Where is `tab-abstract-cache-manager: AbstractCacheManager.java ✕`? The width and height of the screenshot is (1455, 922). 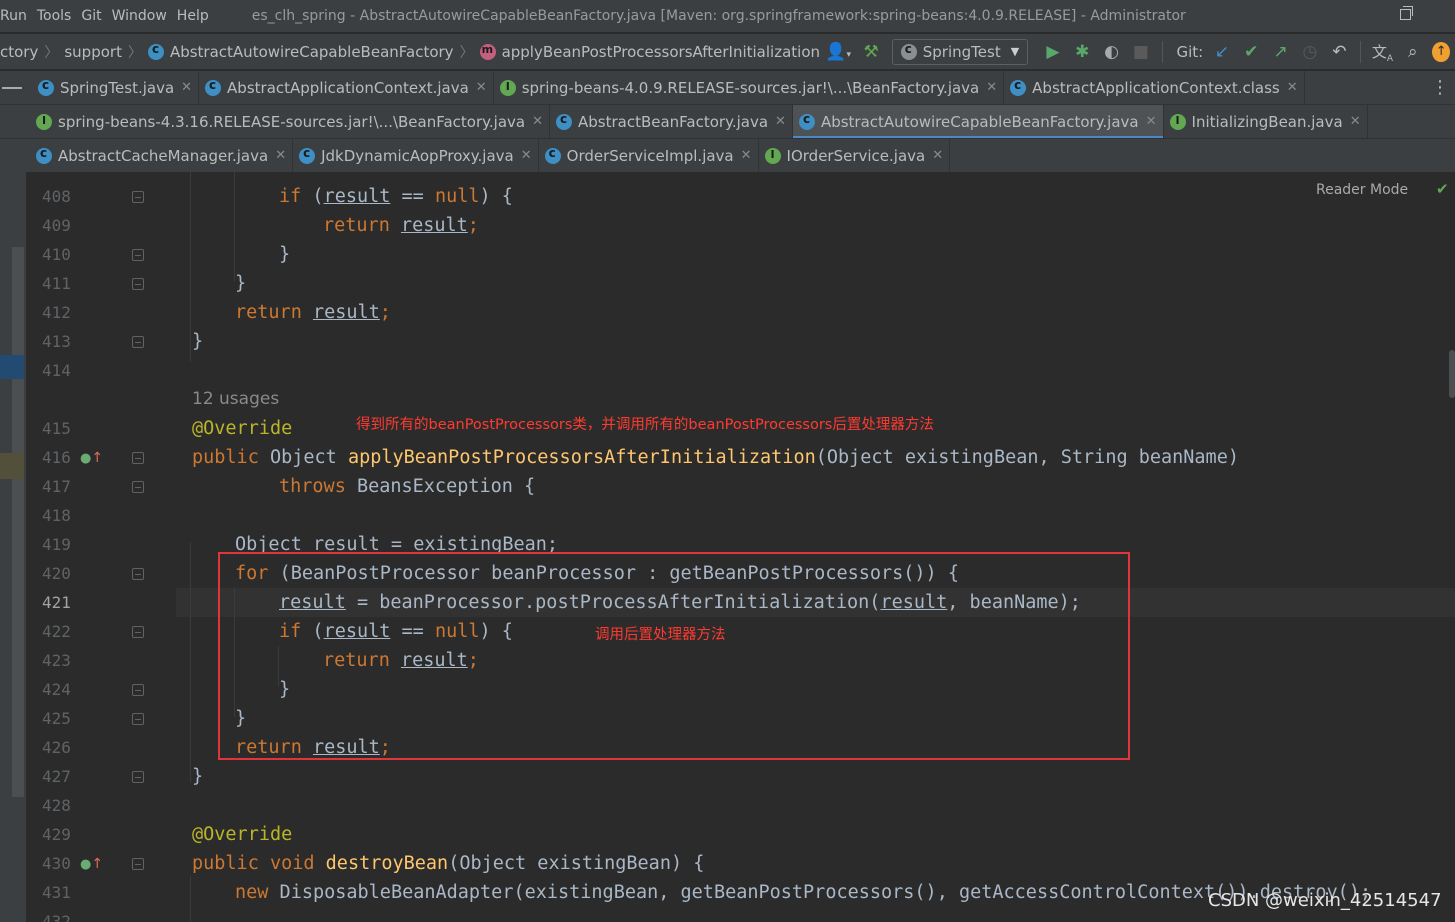 tab-abstract-cache-manager: AbstractCacheManager.java ✕ is located at coordinates (162, 155).